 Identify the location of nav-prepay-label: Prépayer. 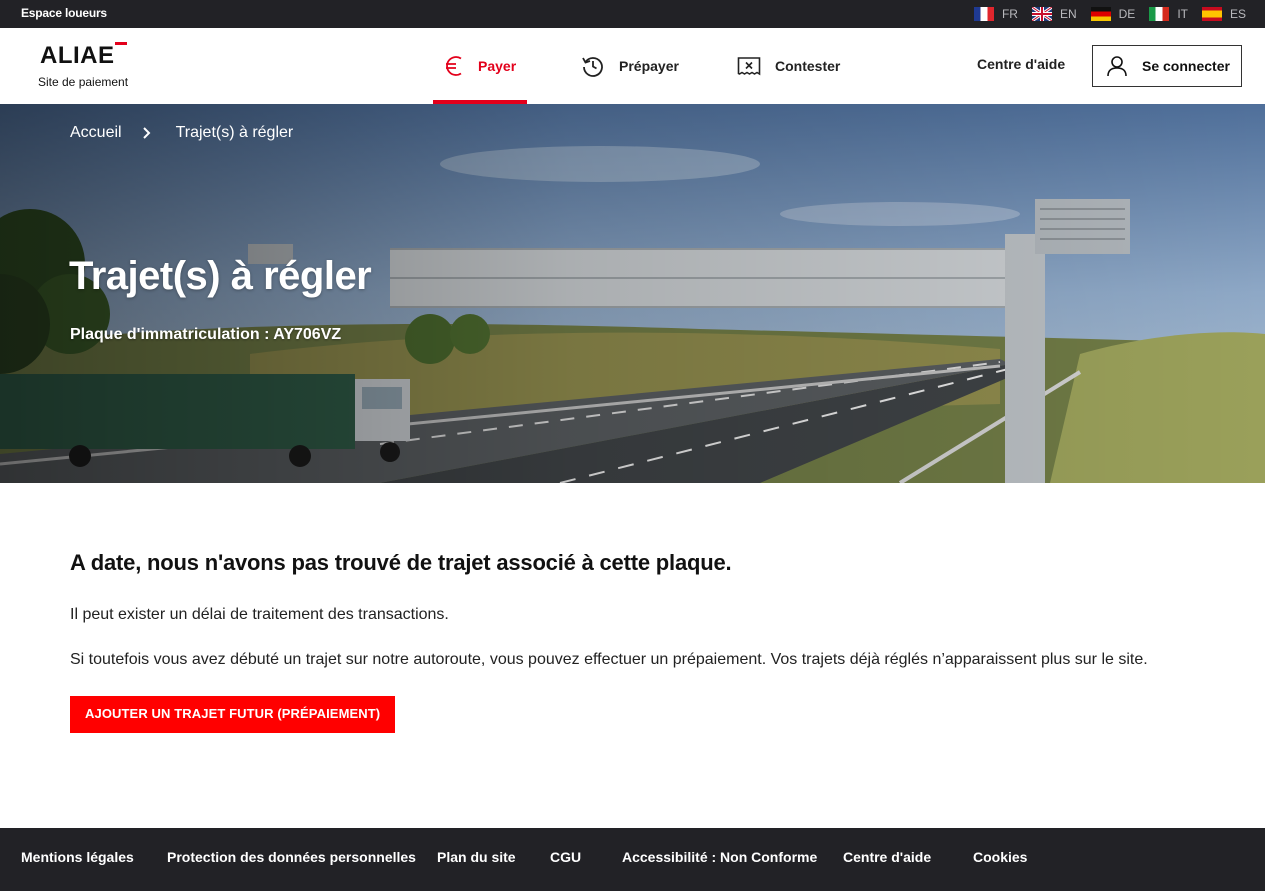
(649, 66).